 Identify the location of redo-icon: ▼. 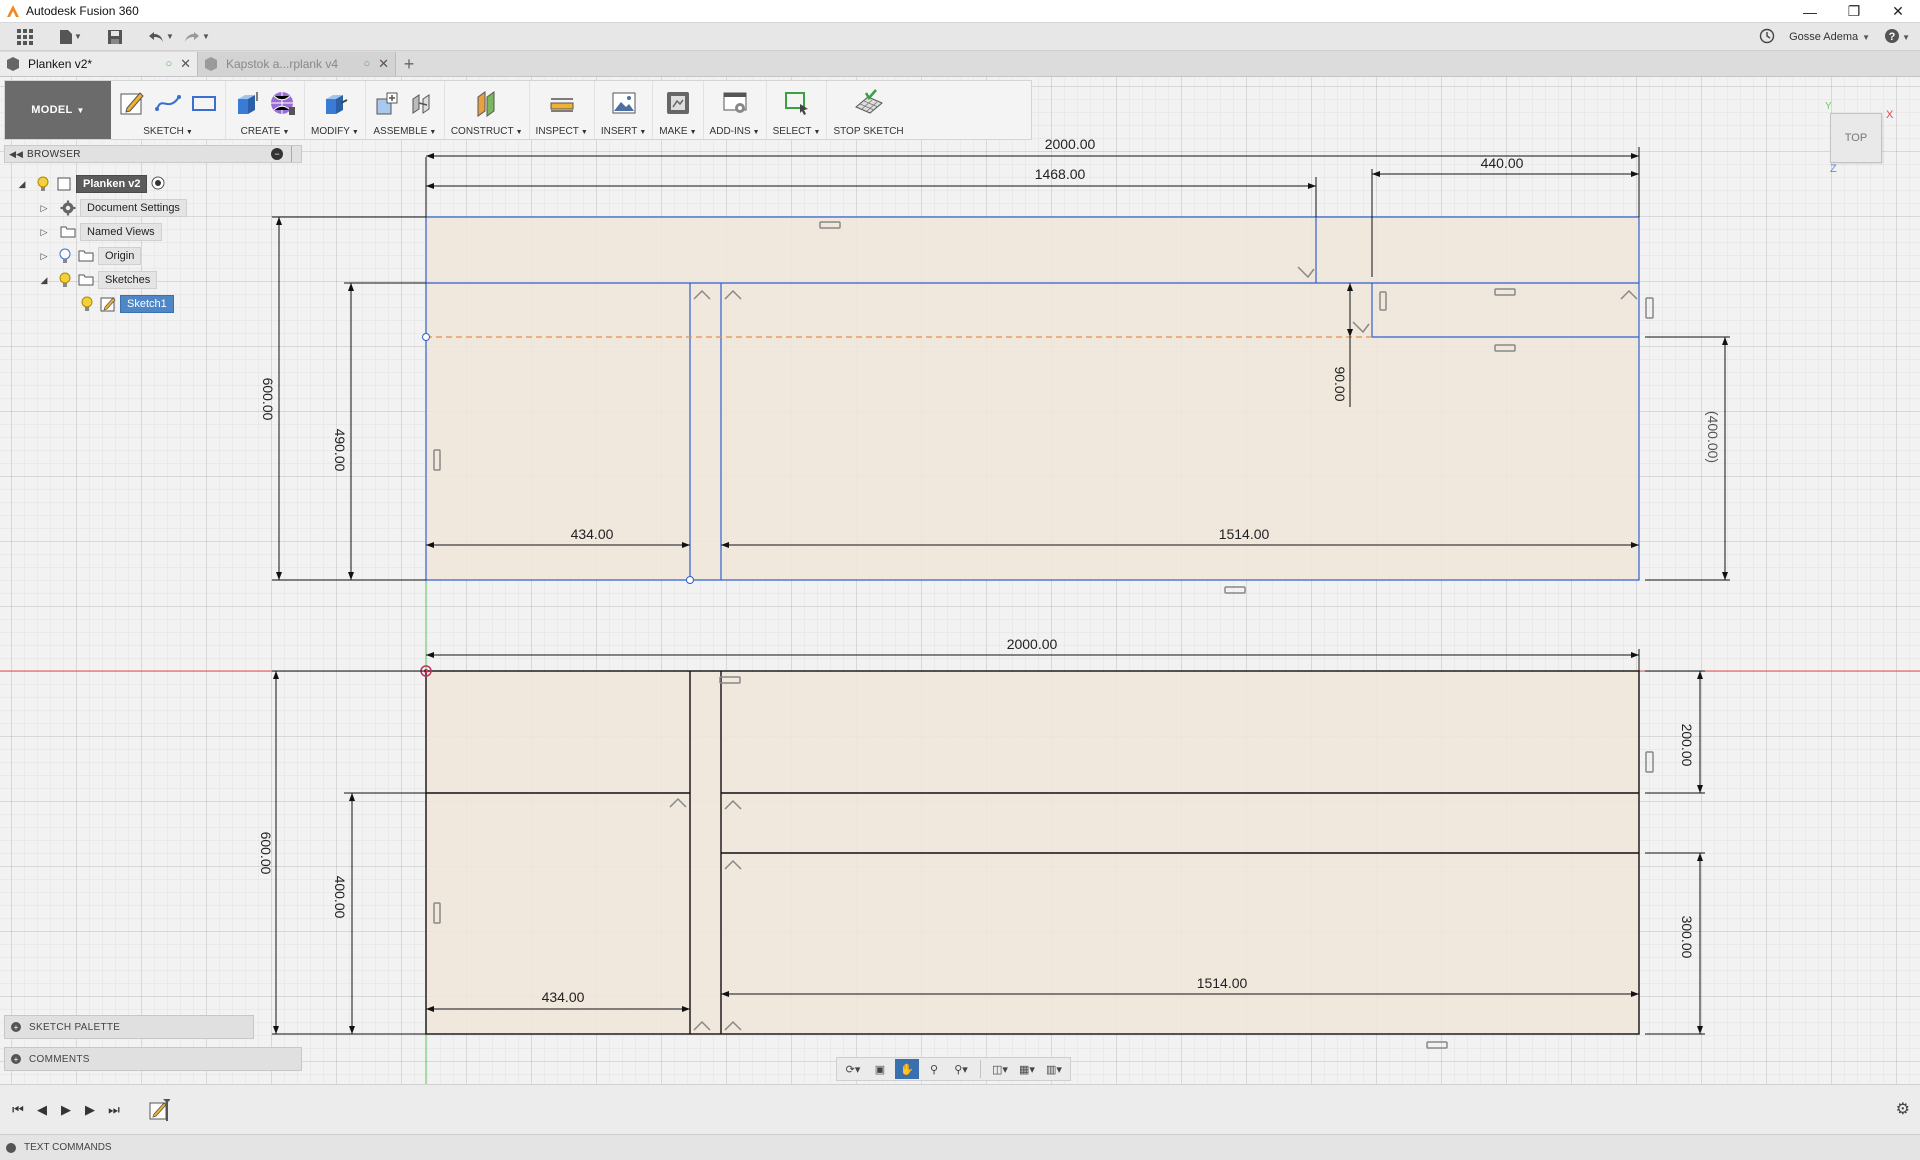
(197, 37).